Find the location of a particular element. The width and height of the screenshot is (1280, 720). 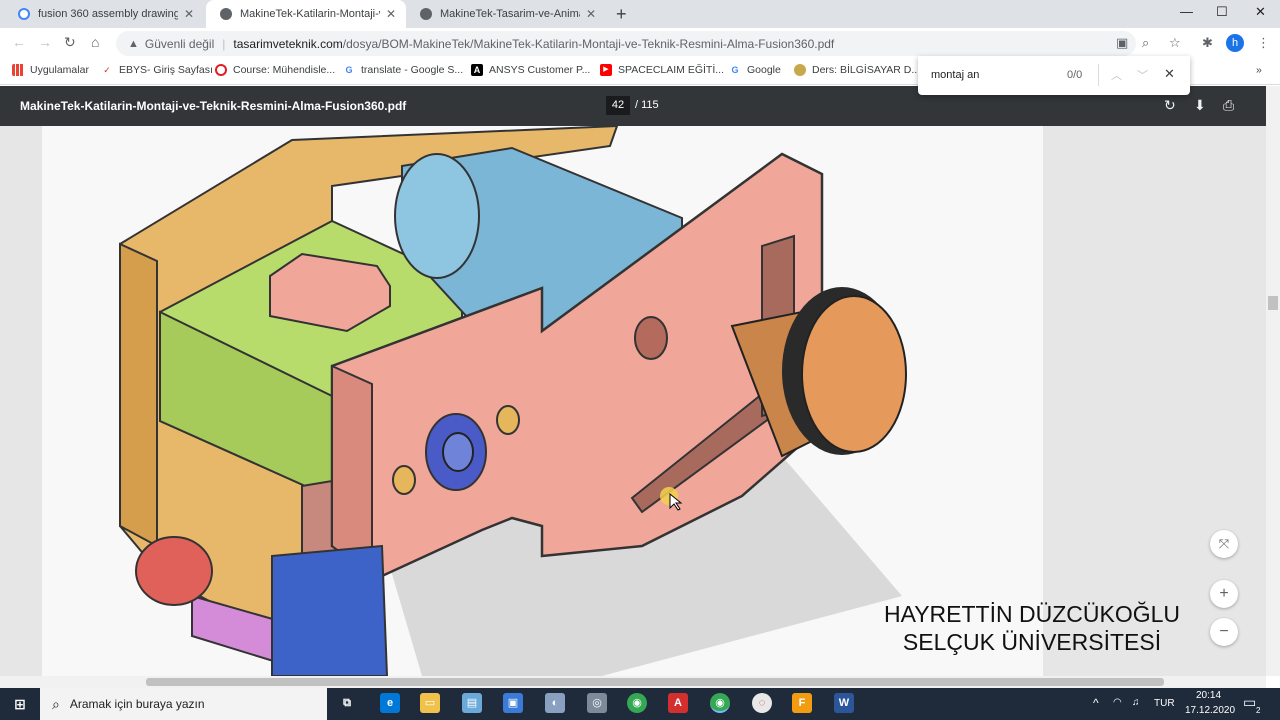

print-icon: ⎙ is located at coordinates (1228, 105).